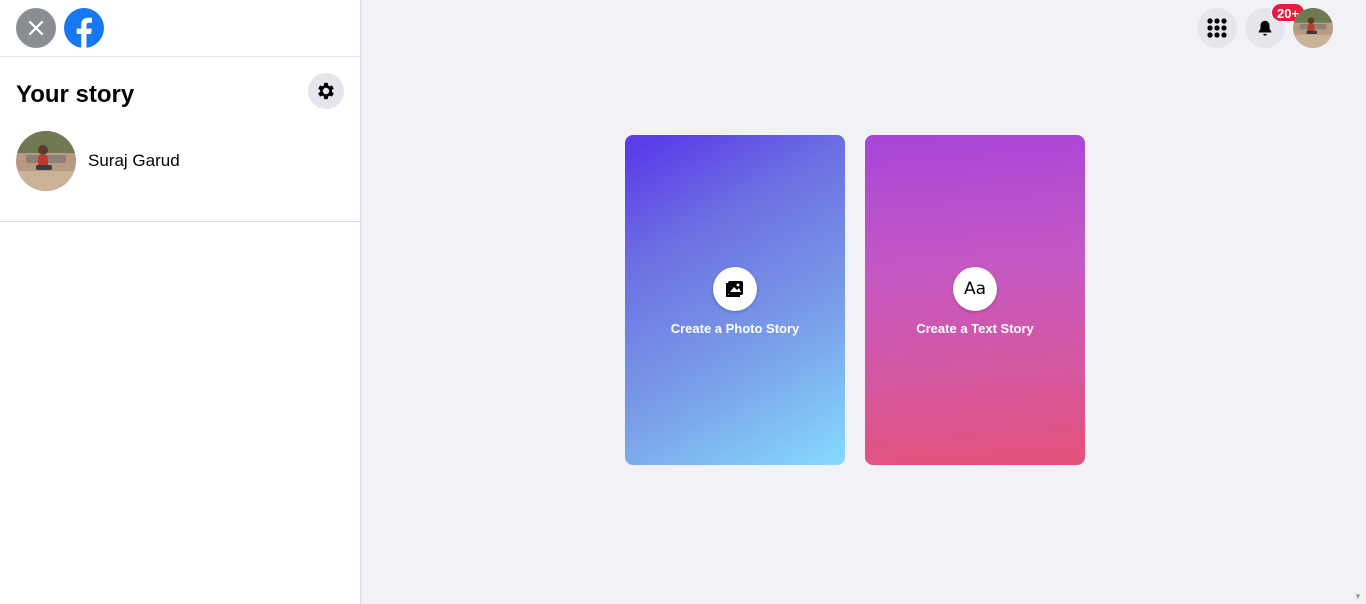 The image size is (1366, 604). I want to click on bell-icon, so click(1265, 28).